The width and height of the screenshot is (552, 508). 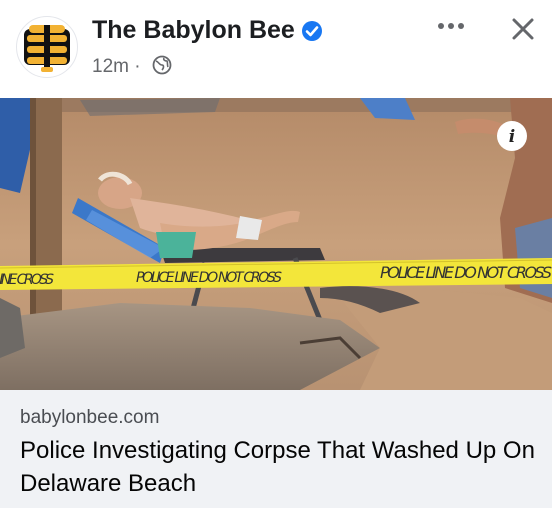 I want to click on post-timestamp: 12m, so click(x=110, y=66).